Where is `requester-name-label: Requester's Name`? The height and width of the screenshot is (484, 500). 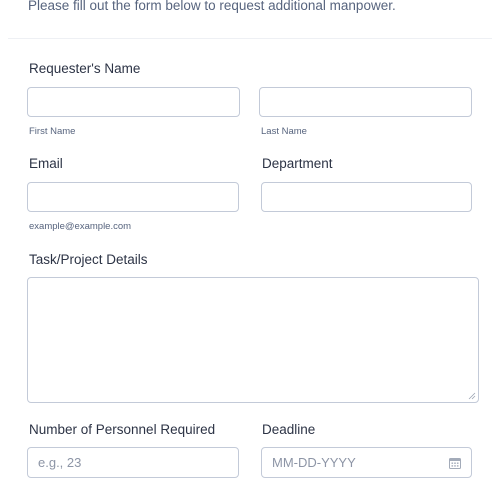
requester-name-label: Requester's Name is located at coordinates (85, 68).